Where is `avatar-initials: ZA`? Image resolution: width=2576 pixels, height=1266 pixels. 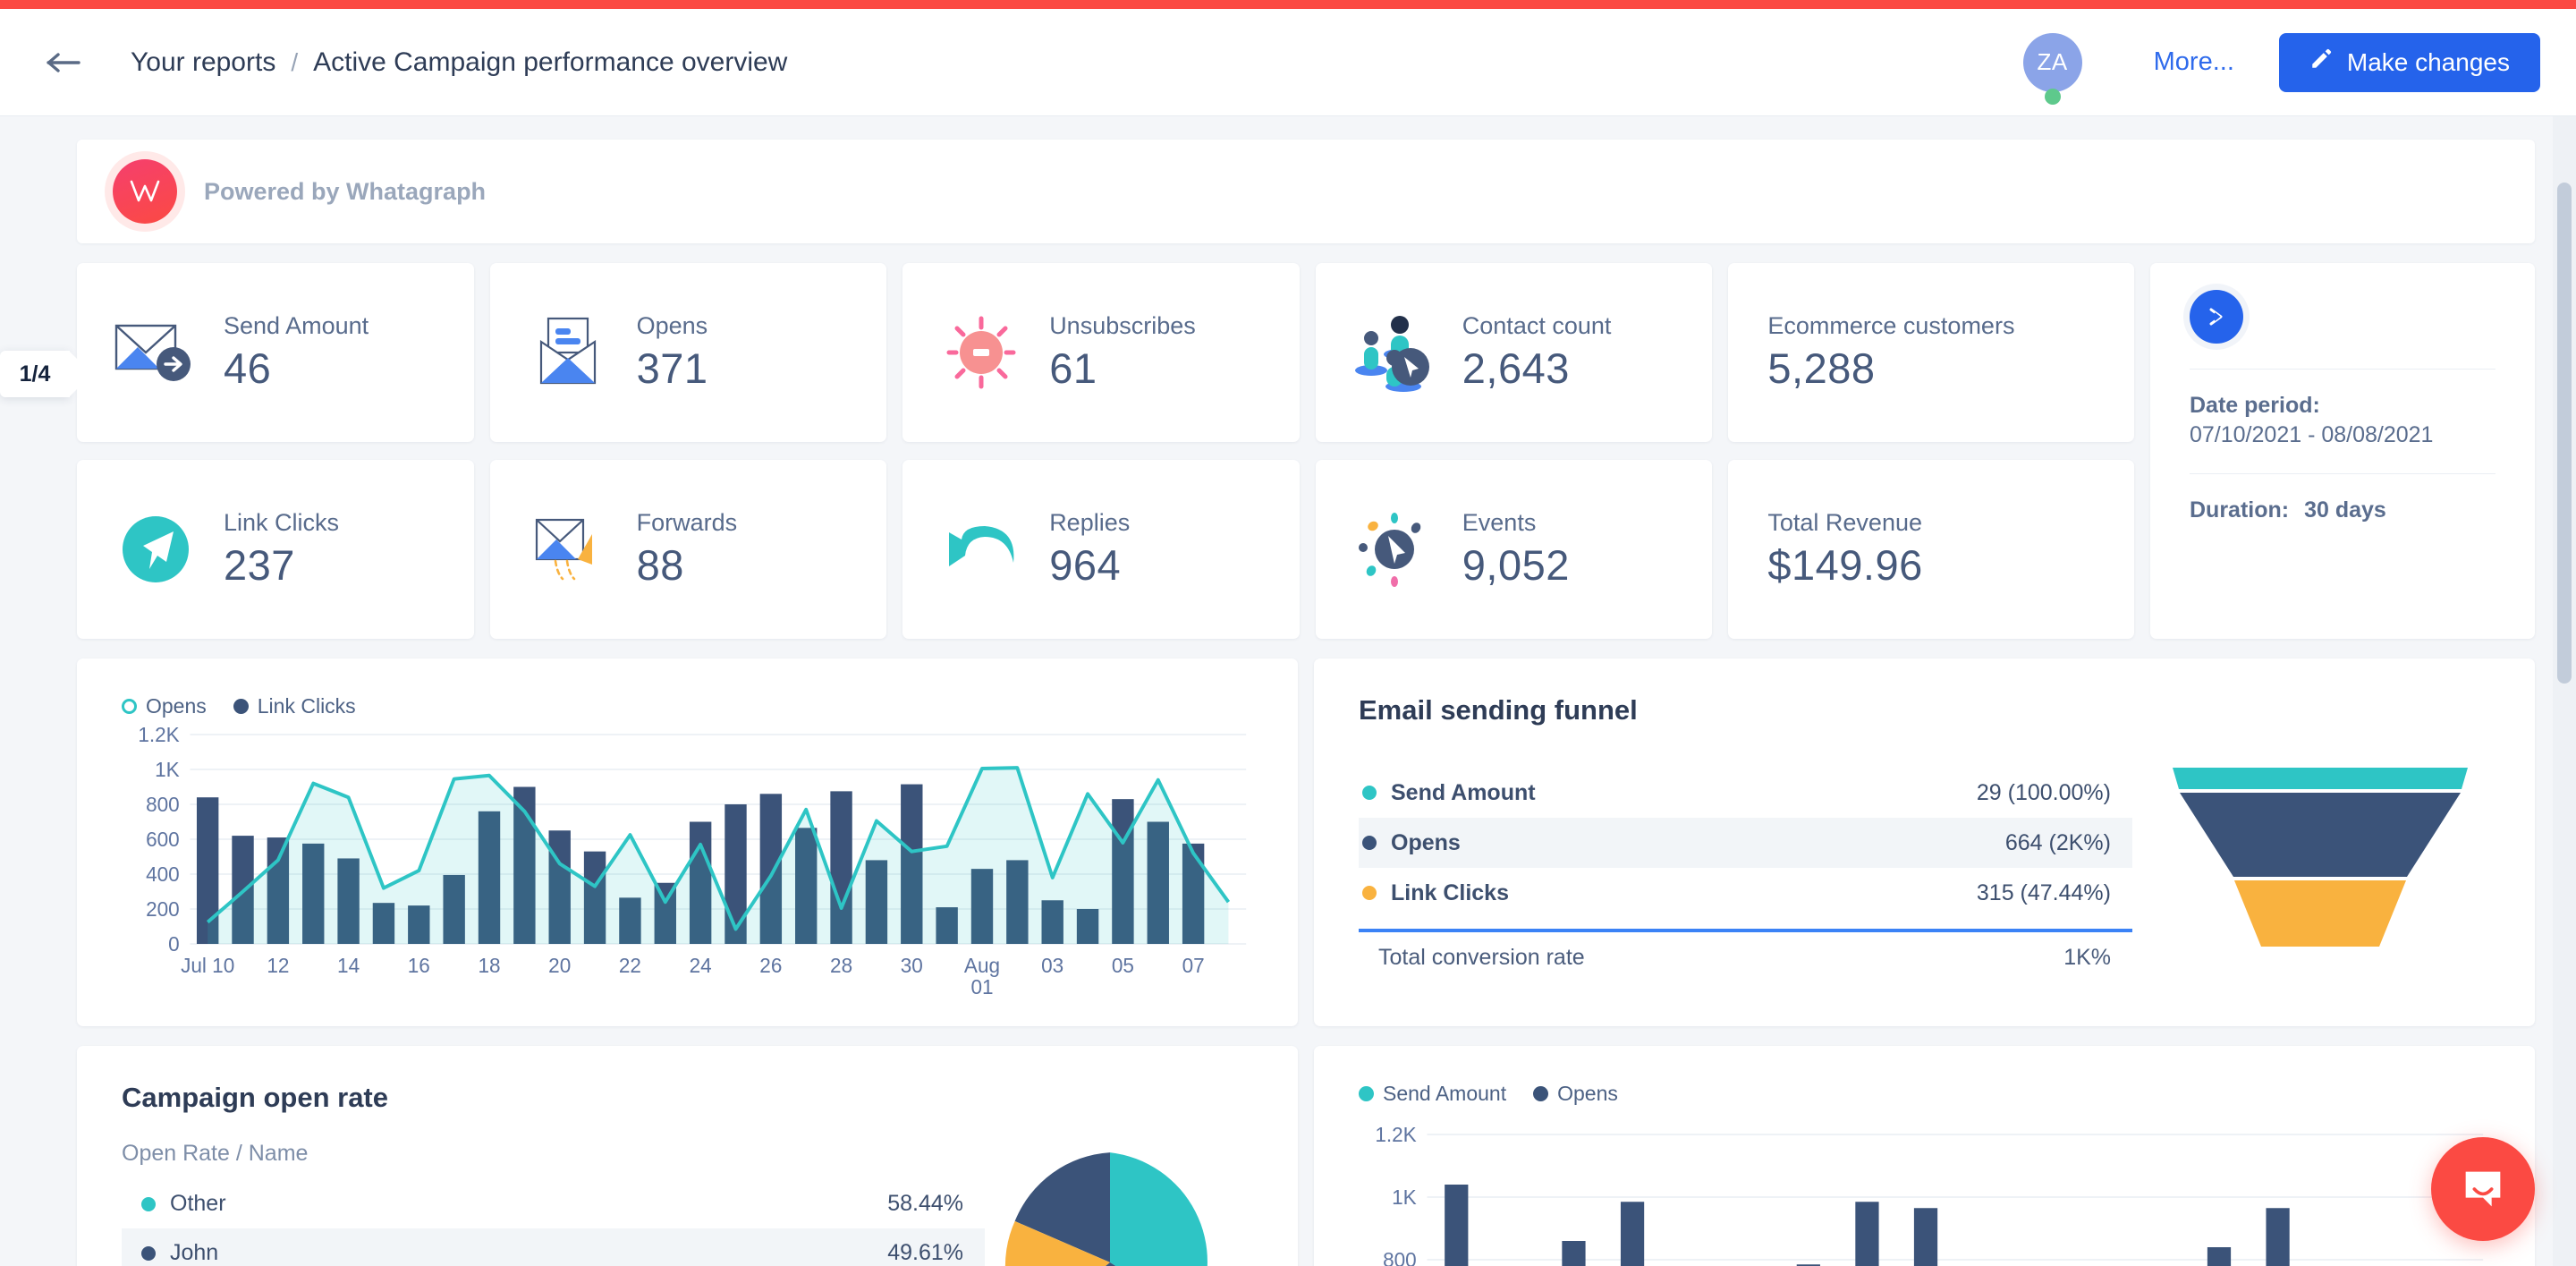 avatar-initials: ZA is located at coordinates (2052, 62).